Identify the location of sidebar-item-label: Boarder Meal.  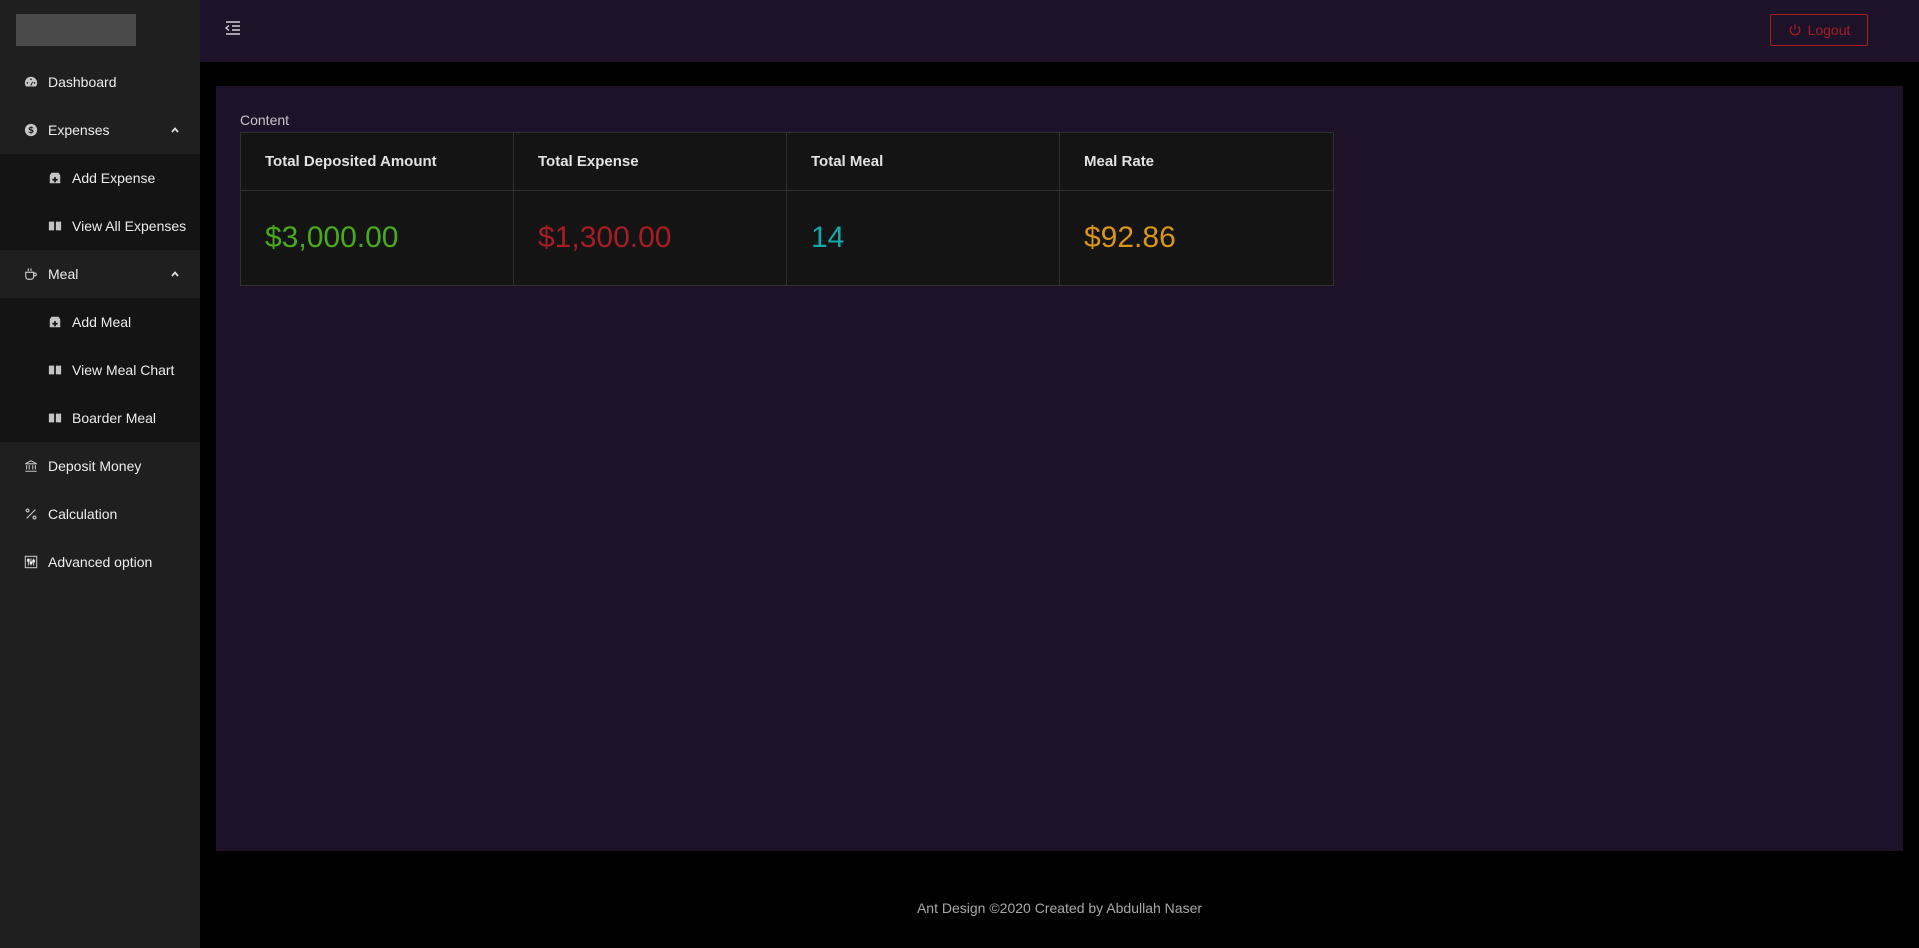
(114, 418).